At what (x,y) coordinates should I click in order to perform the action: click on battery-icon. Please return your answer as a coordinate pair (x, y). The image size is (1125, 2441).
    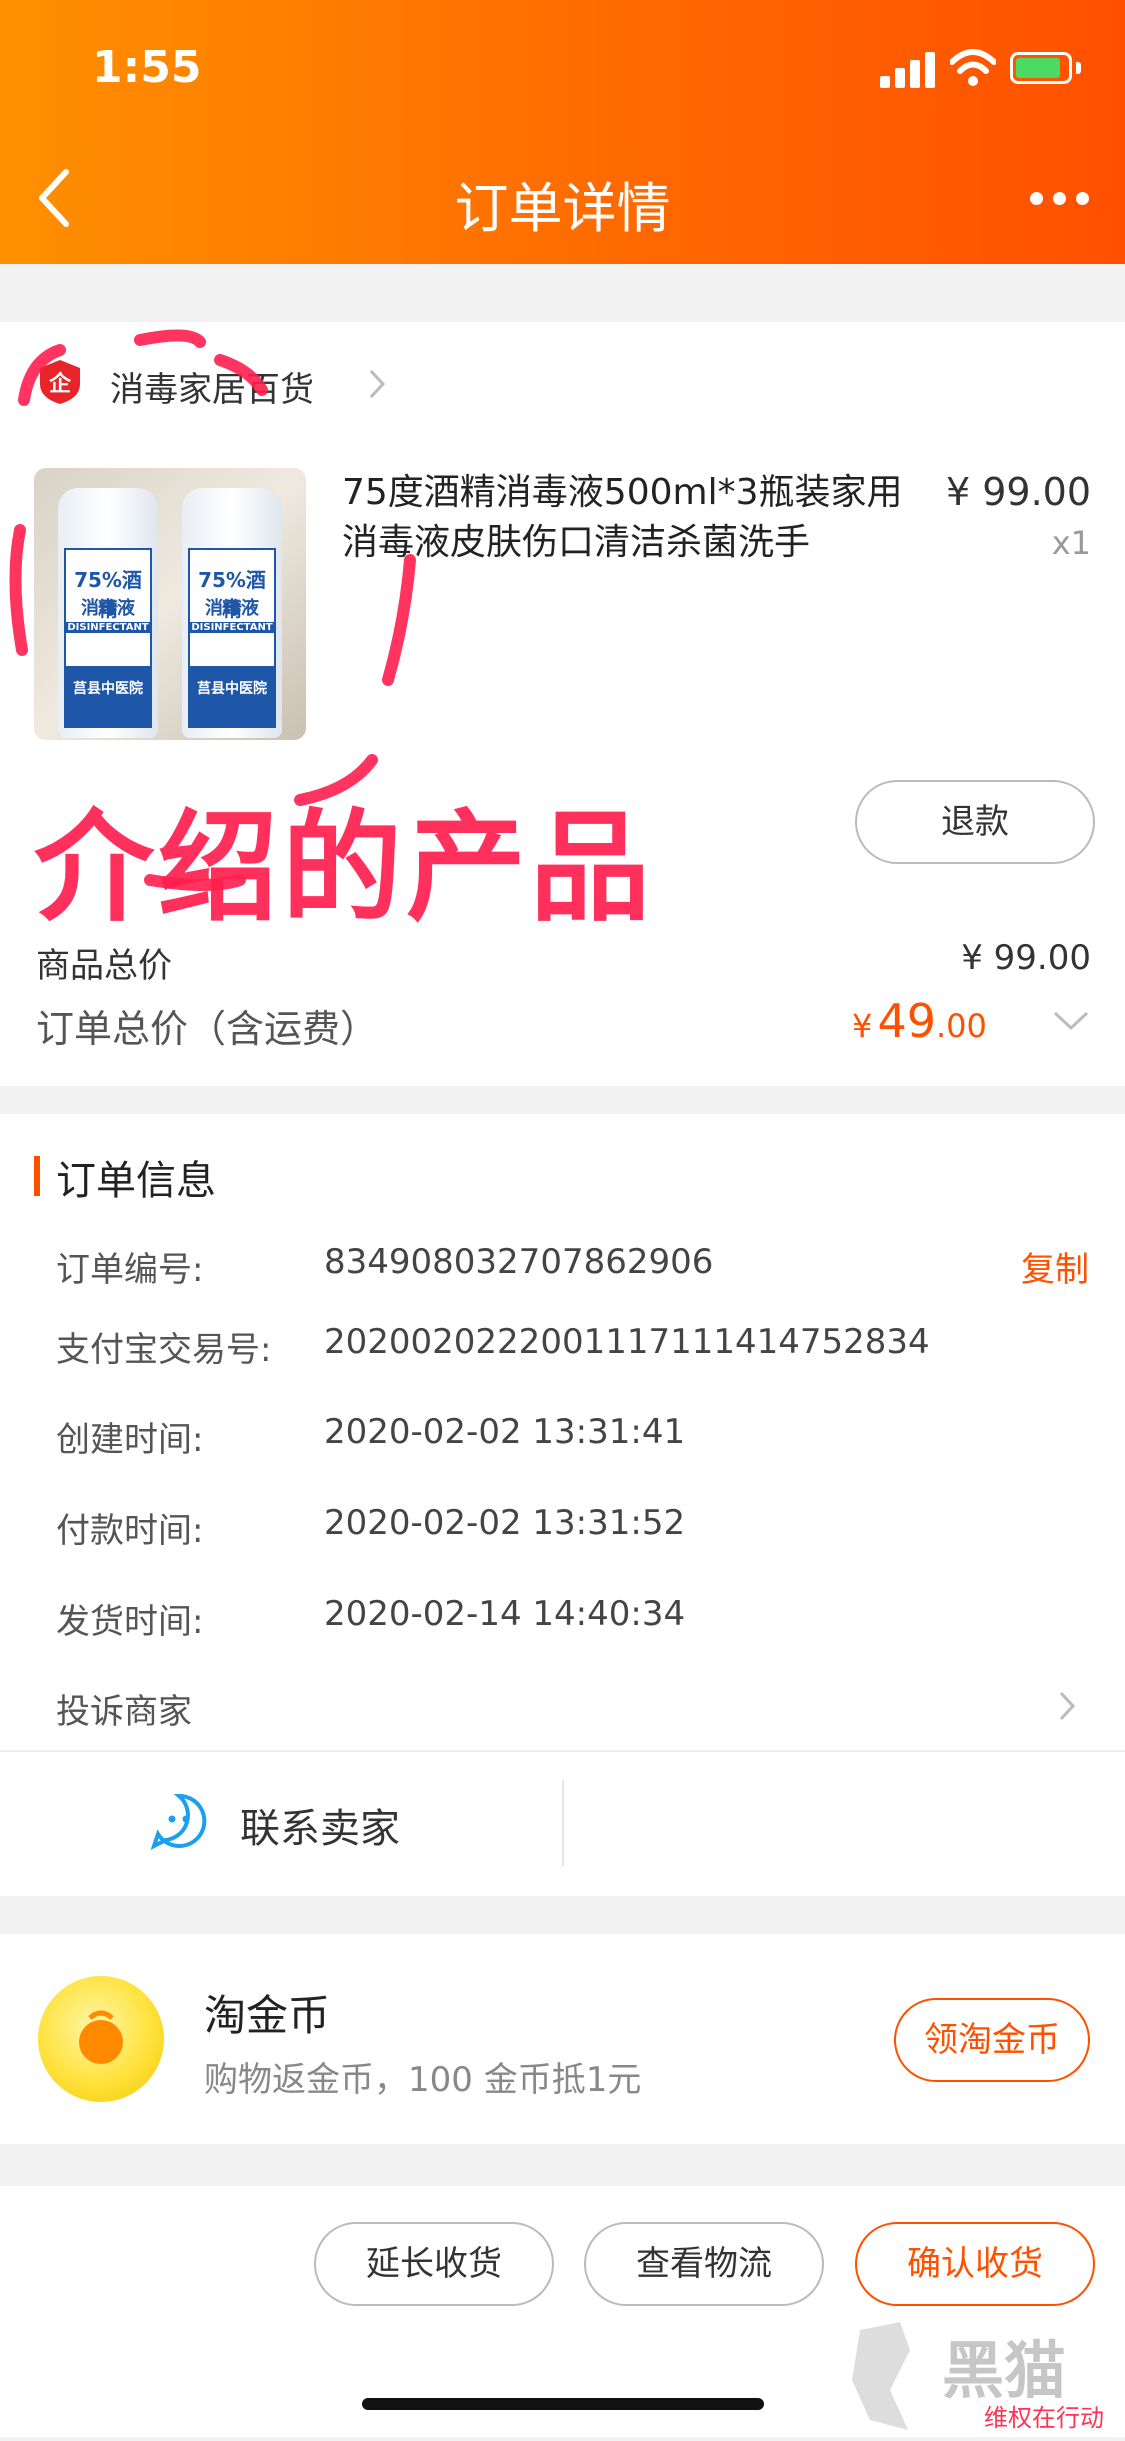
    Looking at the image, I should click on (1041, 68).